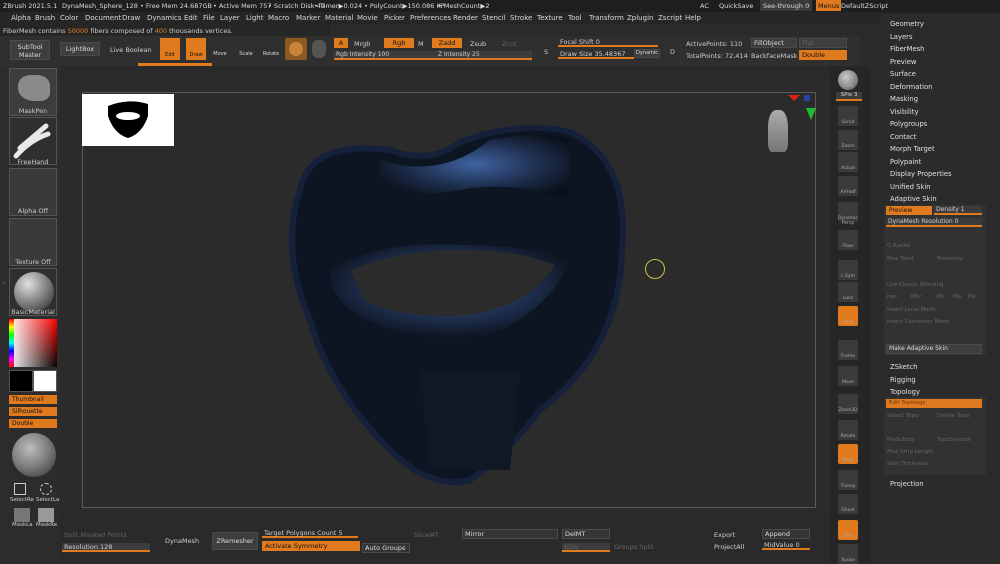 The image size is (1000, 564). I want to click on tray-preview: Preview, so click(903, 62).